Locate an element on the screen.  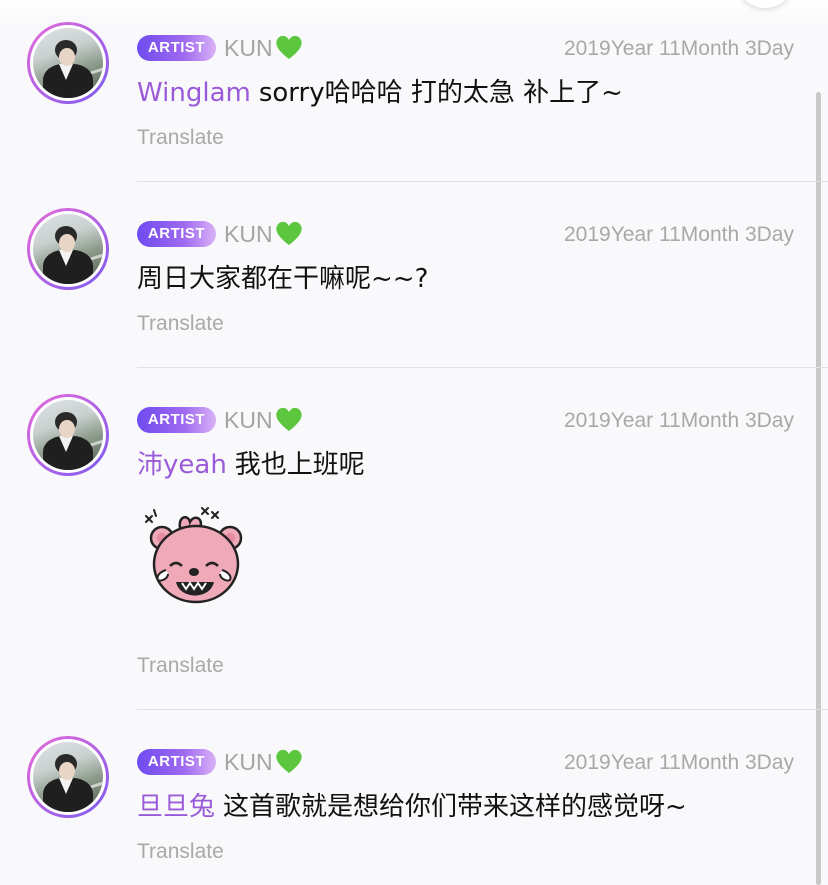
message-text: 旦旦兔 这首歌就是想给你们带来这样的感觉呀~ is located at coordinates (412, 807).